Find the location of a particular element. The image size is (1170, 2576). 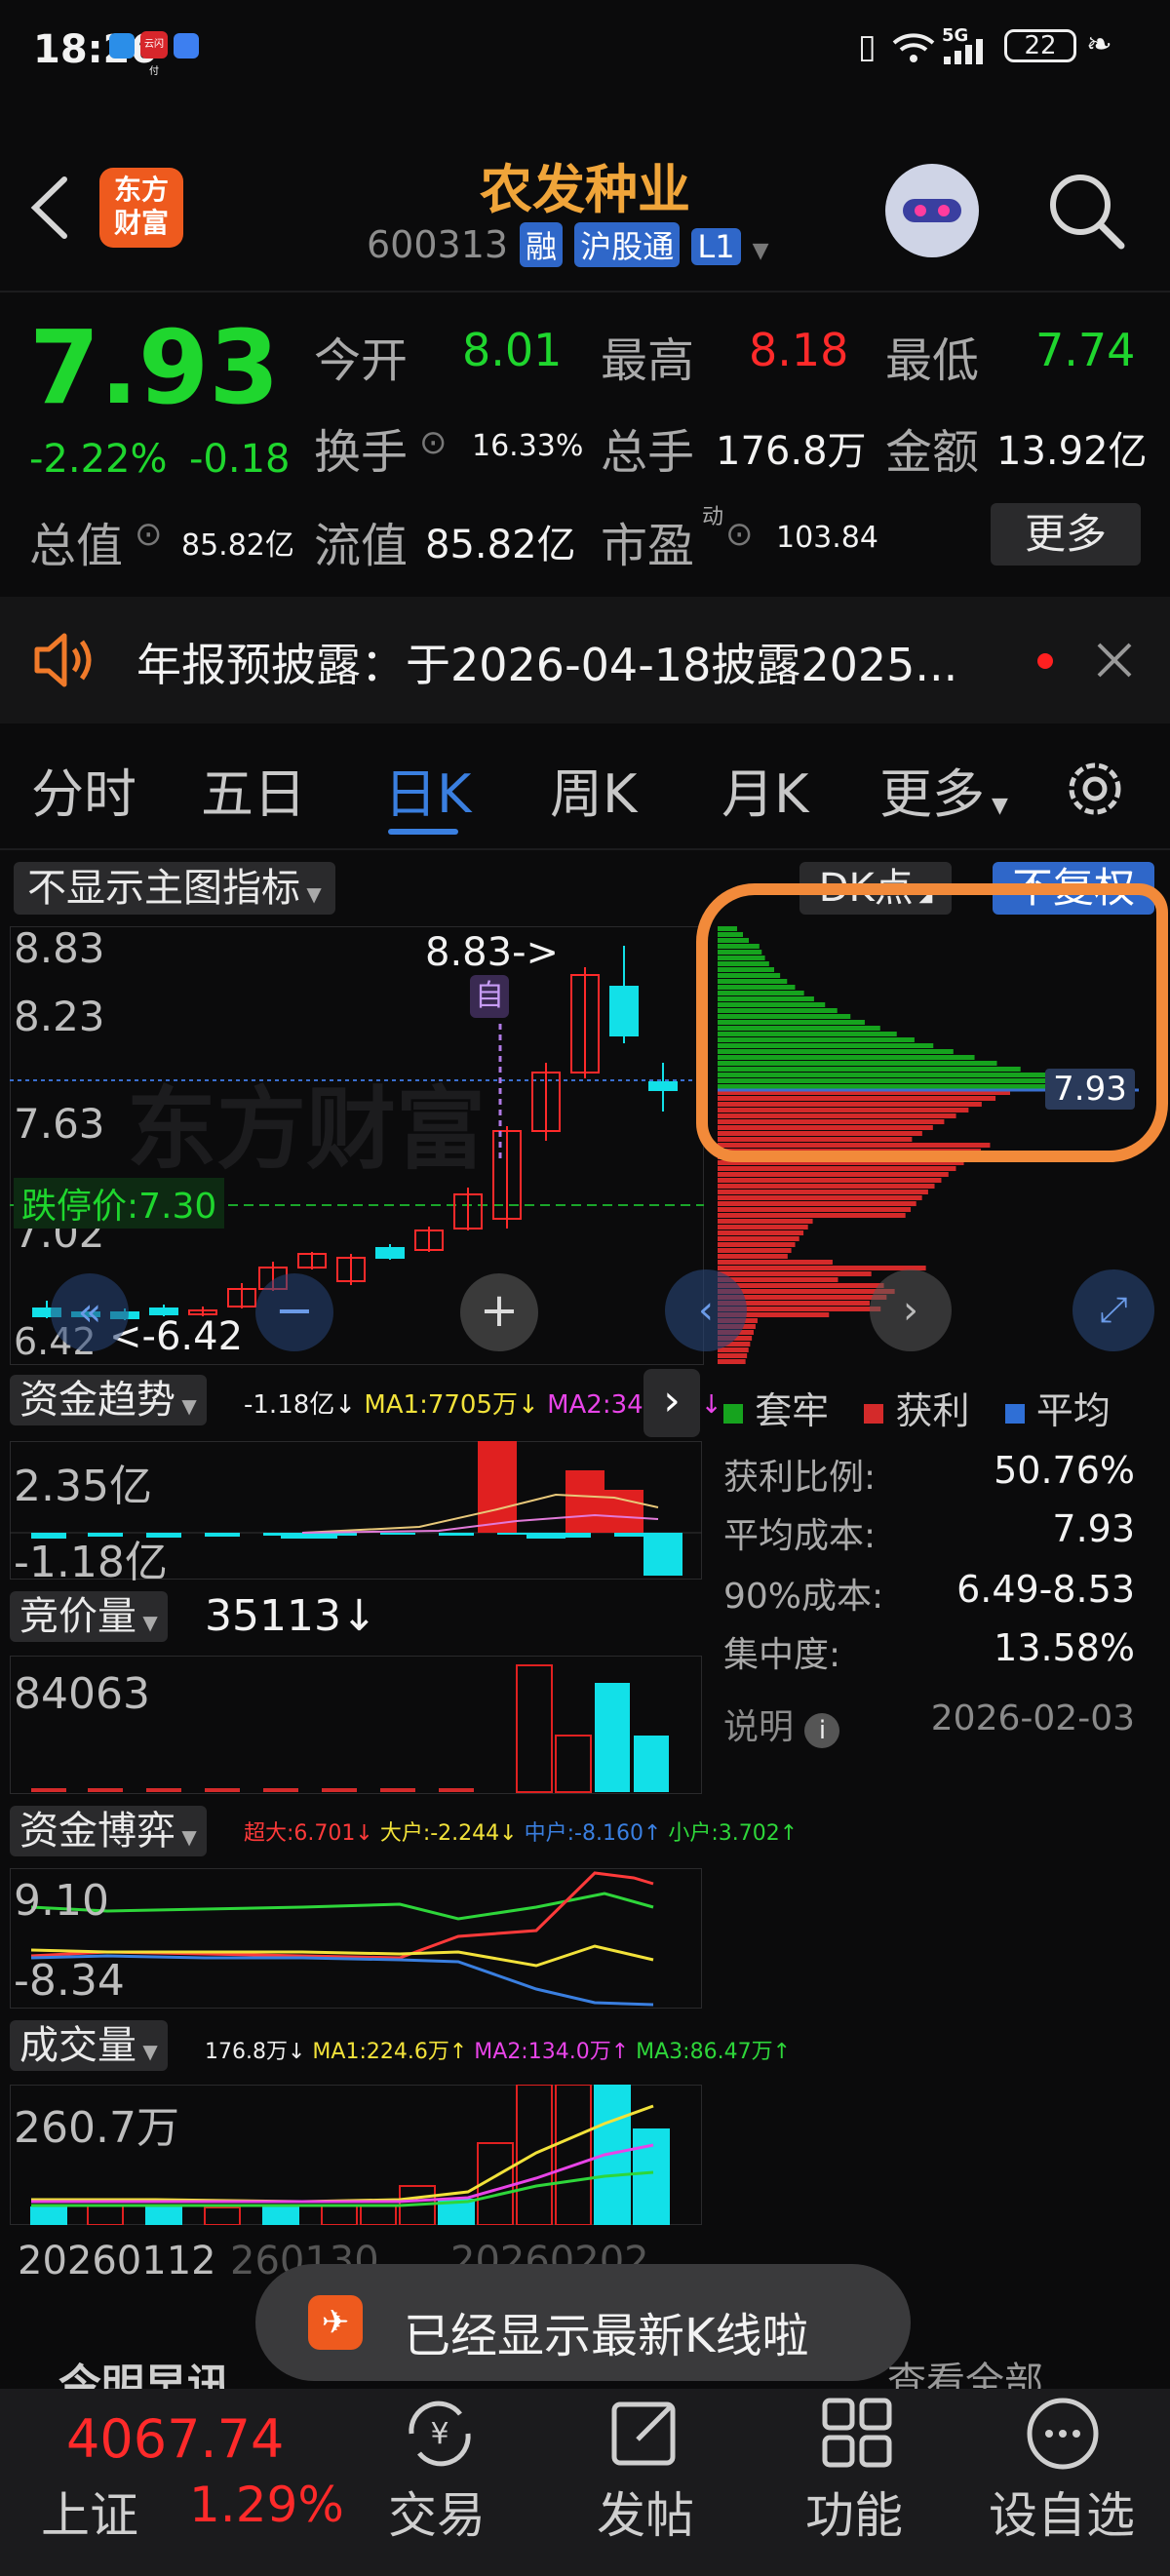

chip-note-label: 说明 is located at coordinates (758, 1727).